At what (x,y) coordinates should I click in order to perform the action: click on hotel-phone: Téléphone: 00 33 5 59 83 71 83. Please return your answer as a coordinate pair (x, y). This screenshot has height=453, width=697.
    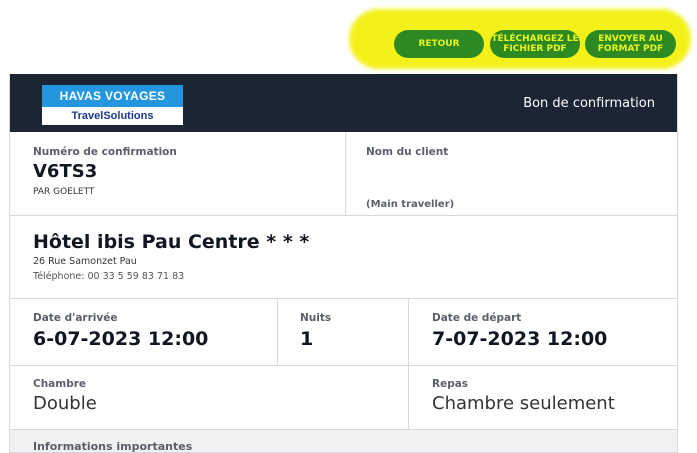
    Looking at the image, I should click on (109, 276).